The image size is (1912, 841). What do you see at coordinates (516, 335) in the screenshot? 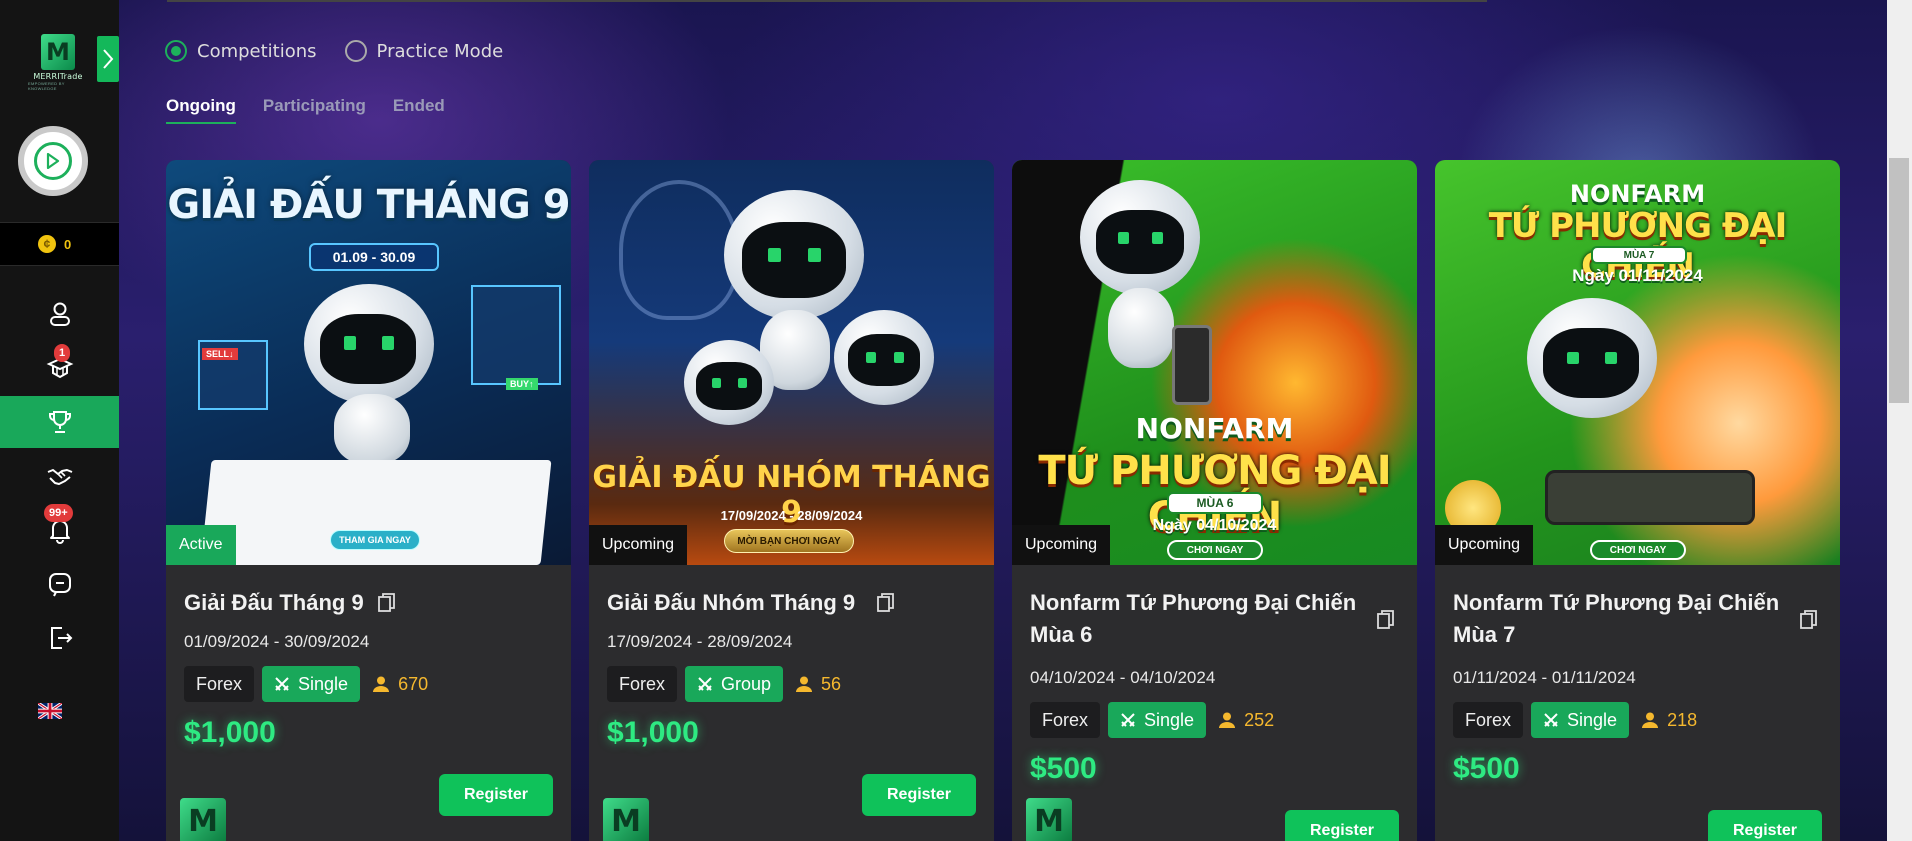
I see `chart-panel-right` at bounding box center [516, 335].